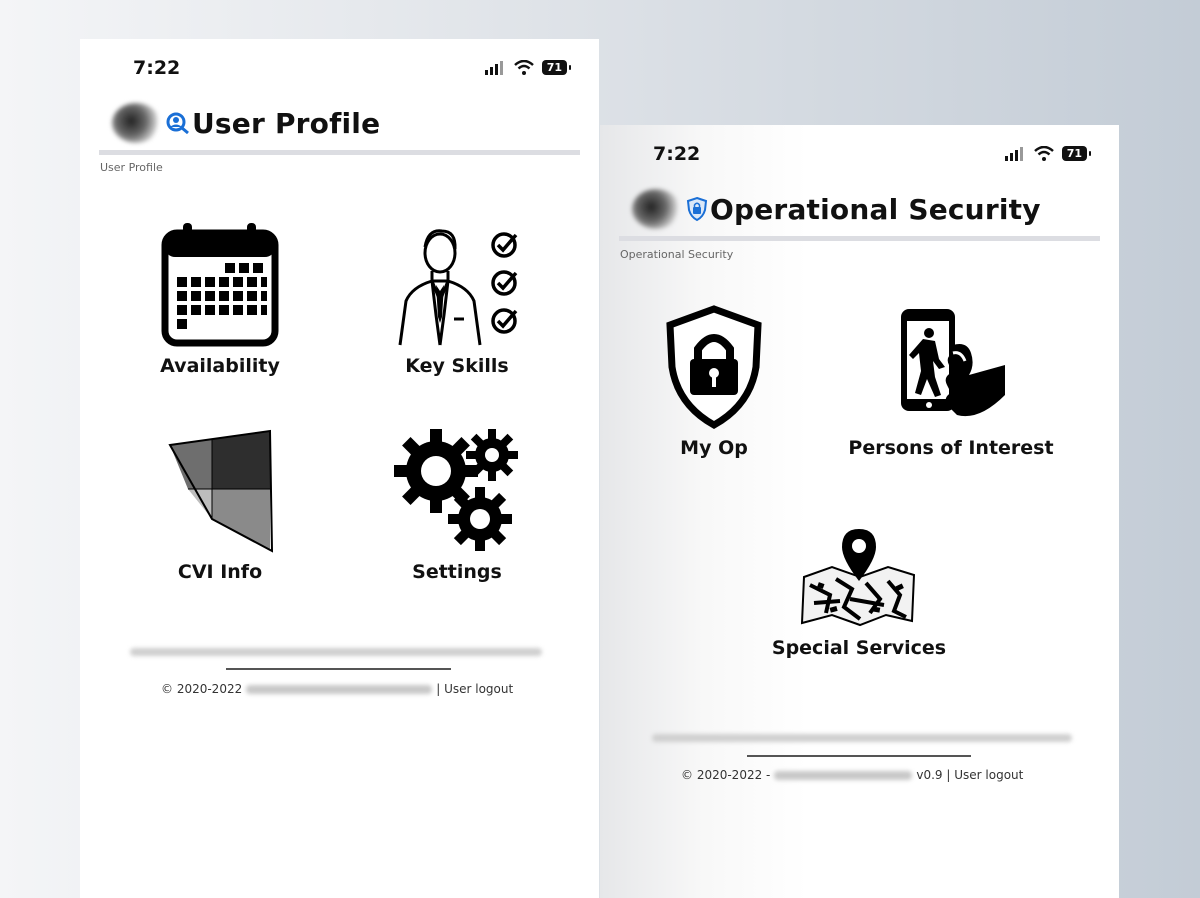 The image size is (1200, 898). I want to click on user-logout-link: v0.9 | User logout, so click(969, 775).